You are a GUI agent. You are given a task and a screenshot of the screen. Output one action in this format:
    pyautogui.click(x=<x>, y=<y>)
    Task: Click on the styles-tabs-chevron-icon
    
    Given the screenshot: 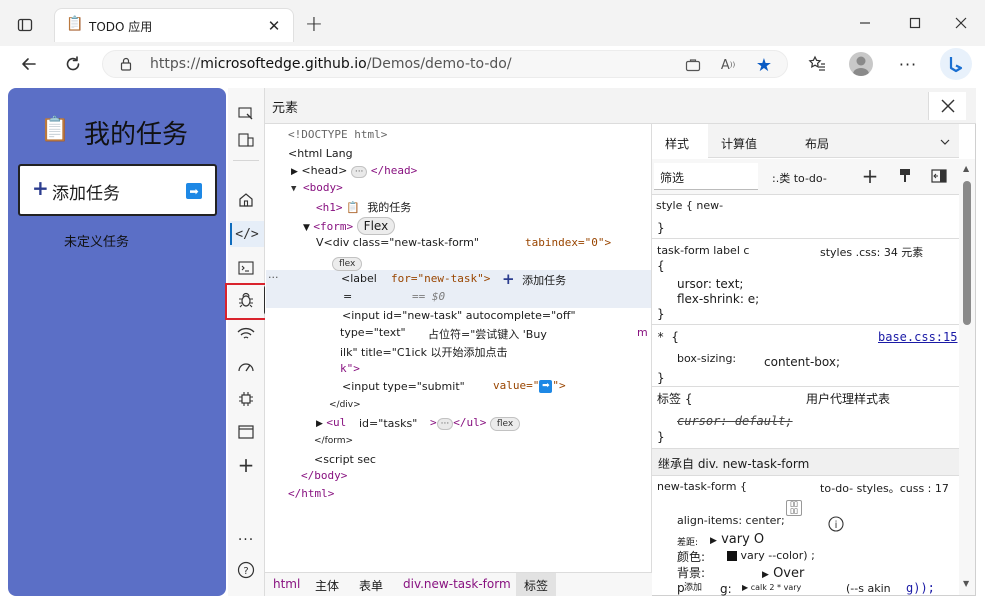 What is the action you would take?
    pyautogui.click(x=945, y=142)
    